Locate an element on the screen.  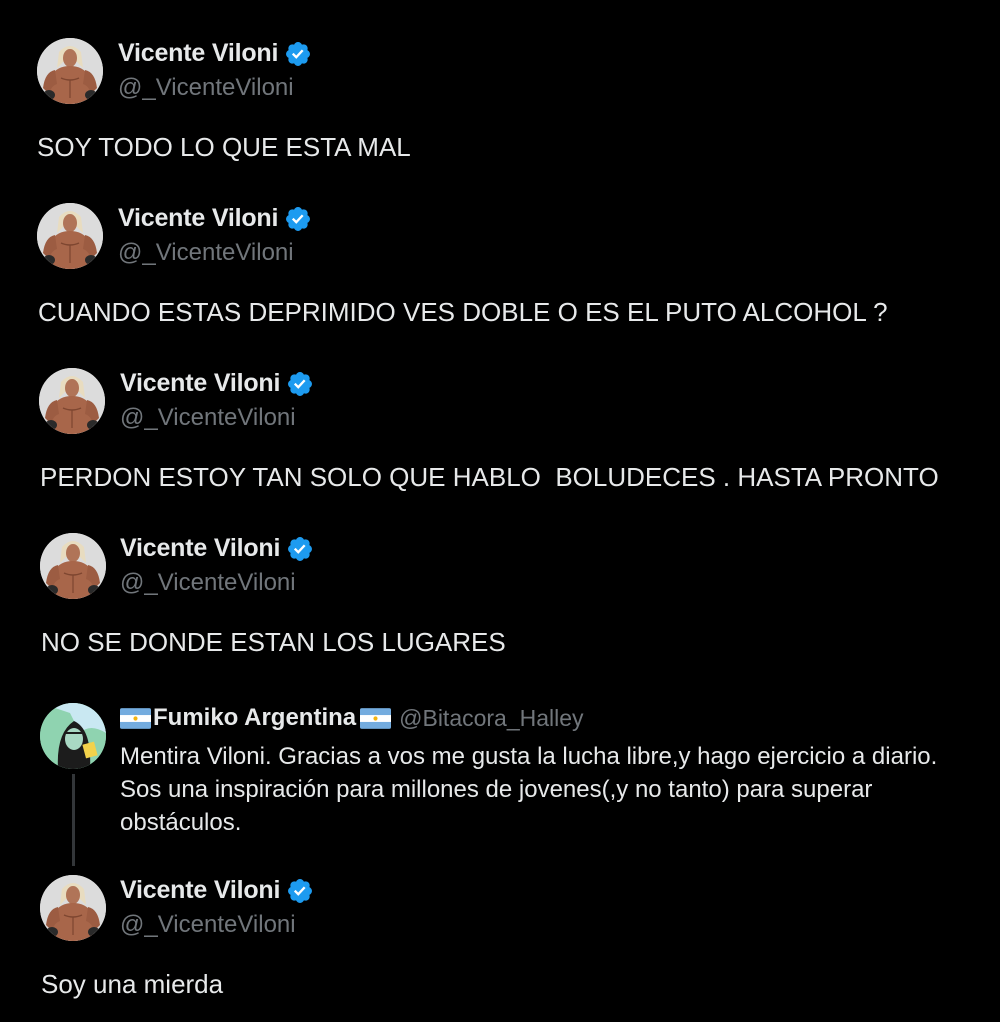
display-name: Fumiko Argentina is located at coordinates (254, 718).